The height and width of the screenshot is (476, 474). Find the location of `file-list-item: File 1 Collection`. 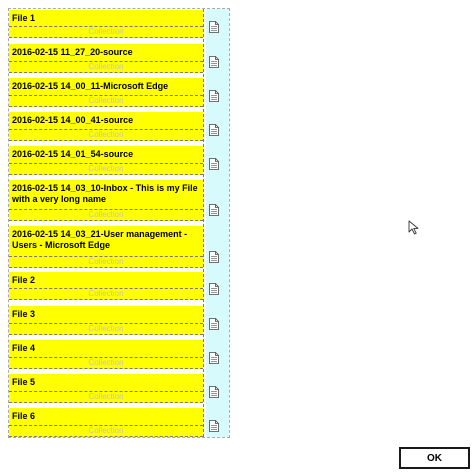

file-list-item: File 1 Collection is located at coordinates (106, 24).